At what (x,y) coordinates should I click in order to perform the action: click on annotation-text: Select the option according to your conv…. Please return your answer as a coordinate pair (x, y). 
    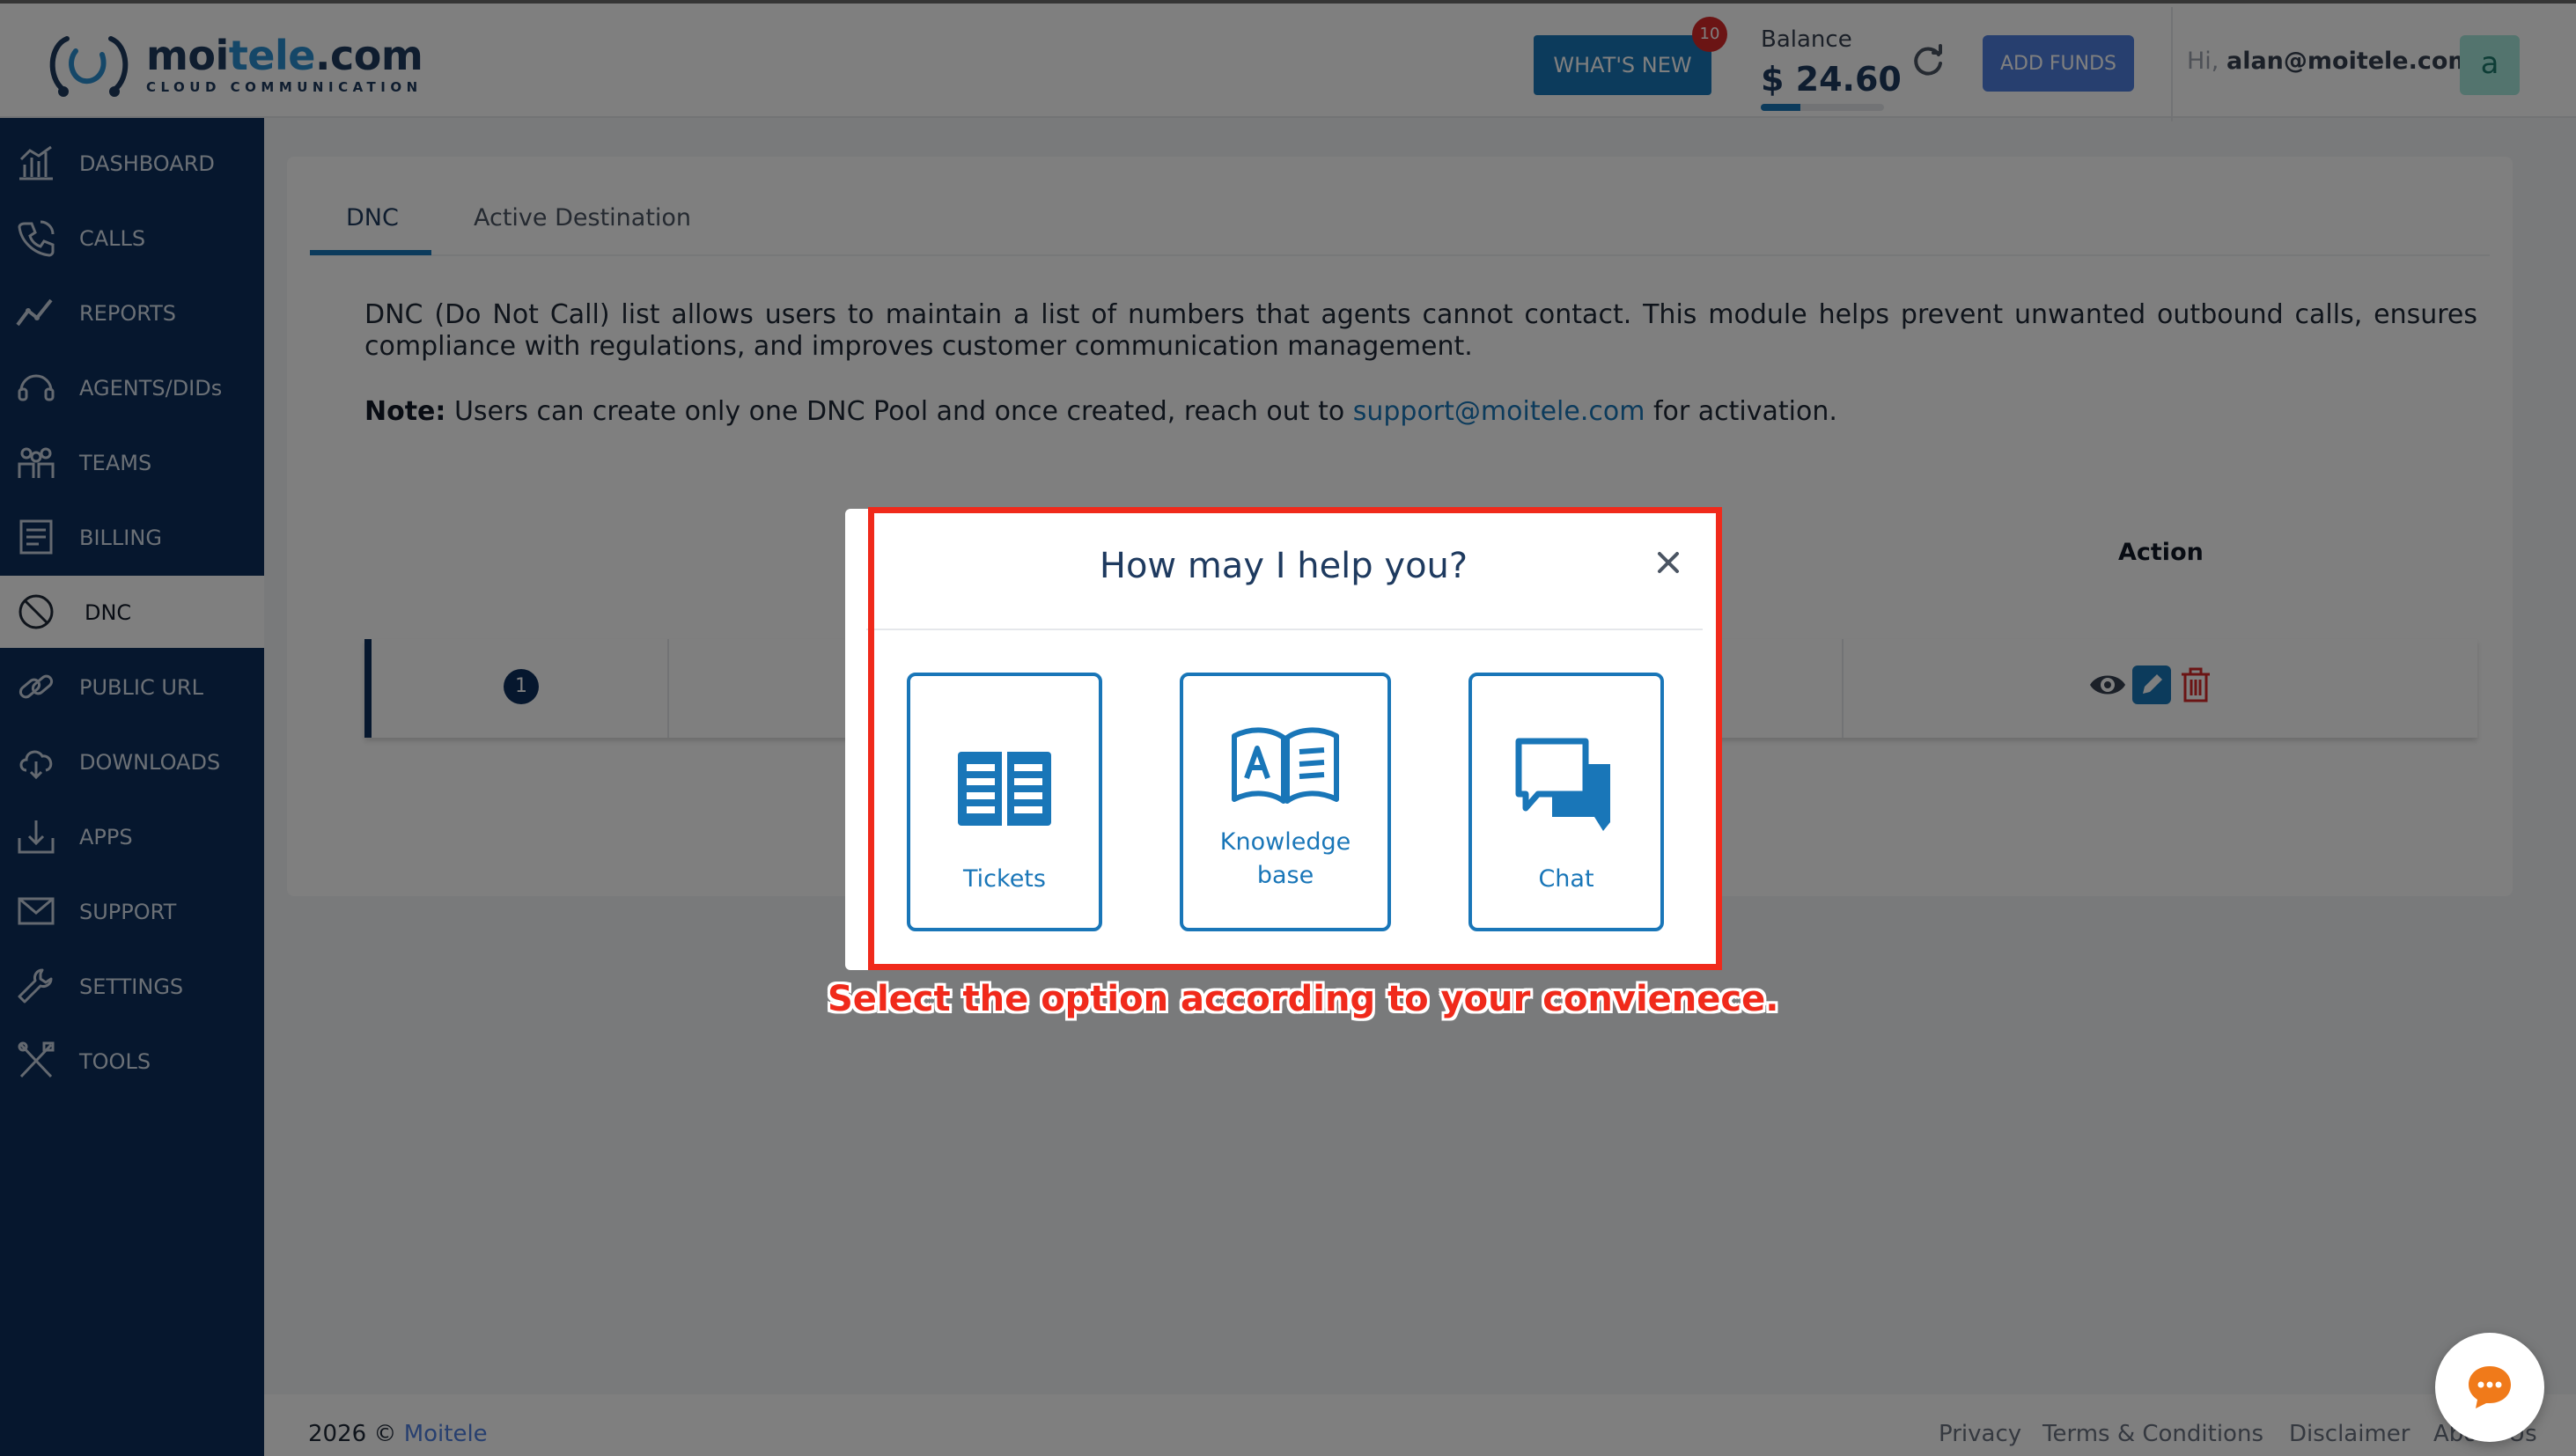
    Looking at the image, I should click on (1304, 999).